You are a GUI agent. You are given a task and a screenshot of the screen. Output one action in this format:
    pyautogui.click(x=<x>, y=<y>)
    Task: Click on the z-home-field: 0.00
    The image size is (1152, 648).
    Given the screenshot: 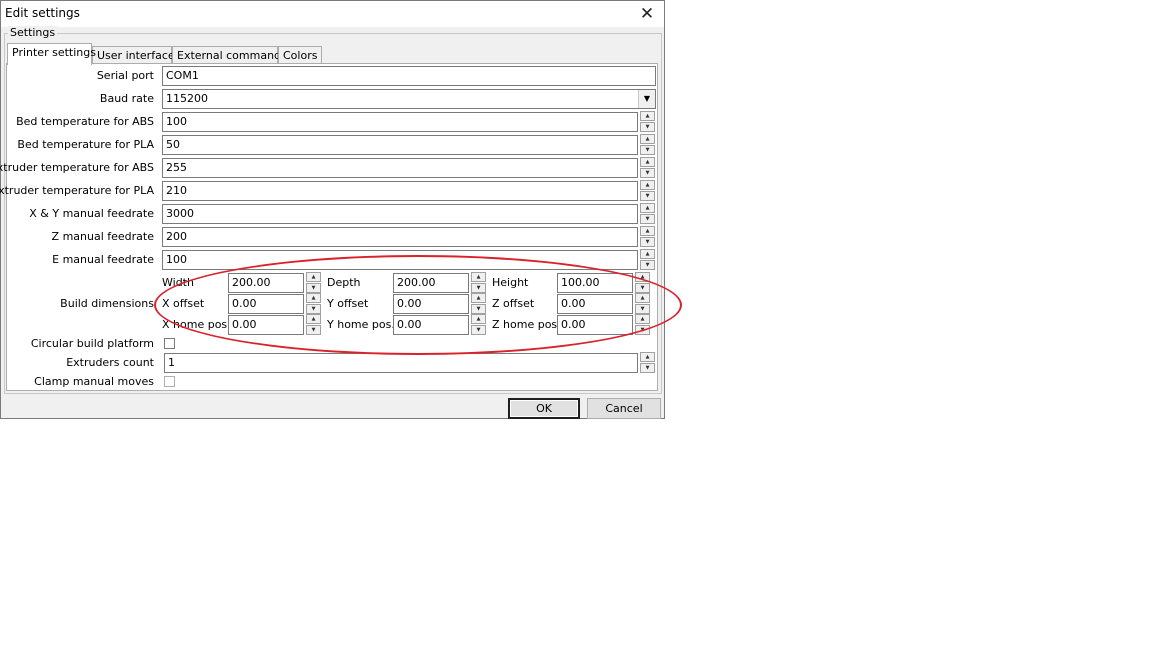 What is the action you would take?
    pyautogui.click(x=595, y=325)
    